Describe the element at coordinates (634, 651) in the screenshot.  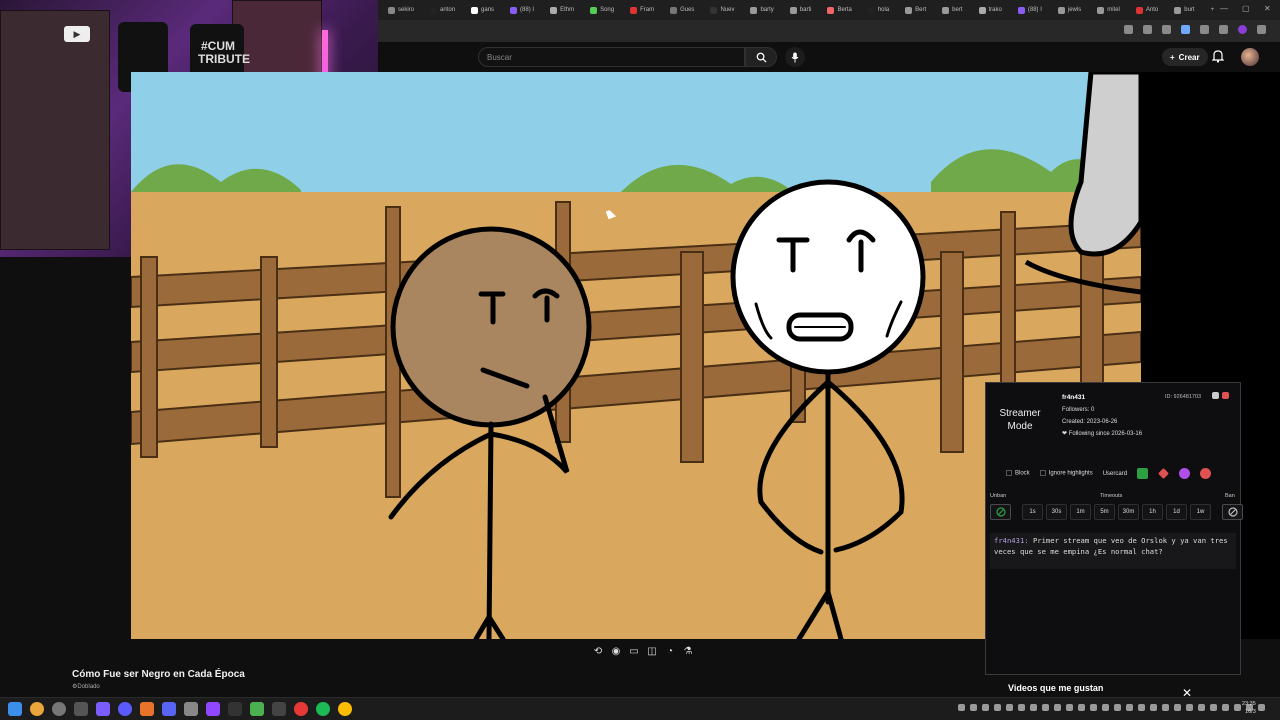
I see `miniplayer-icon: ▭` at that location.